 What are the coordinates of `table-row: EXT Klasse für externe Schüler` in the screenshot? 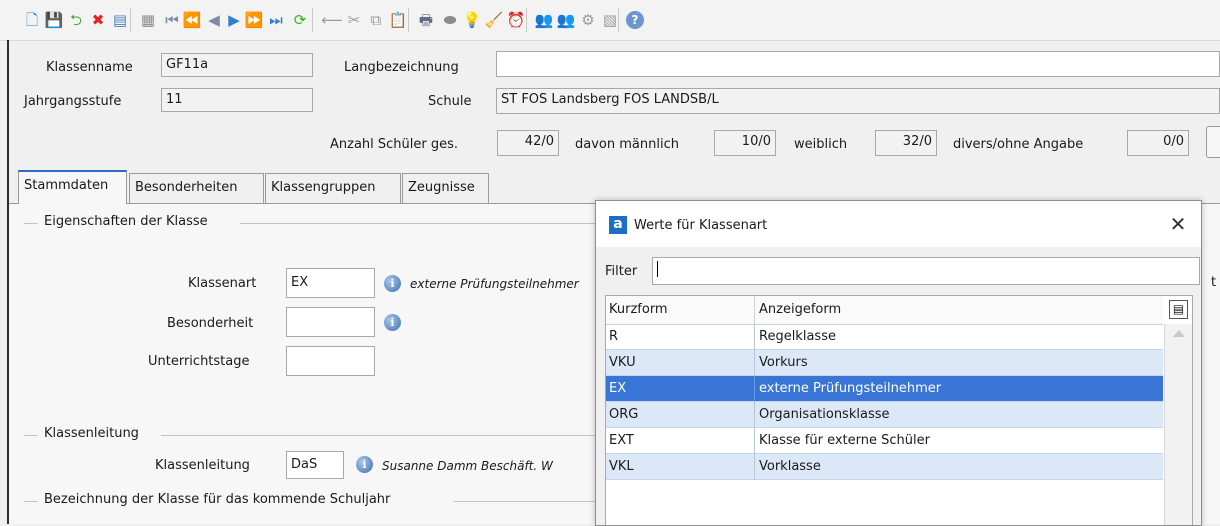 It's located at (884, 441).